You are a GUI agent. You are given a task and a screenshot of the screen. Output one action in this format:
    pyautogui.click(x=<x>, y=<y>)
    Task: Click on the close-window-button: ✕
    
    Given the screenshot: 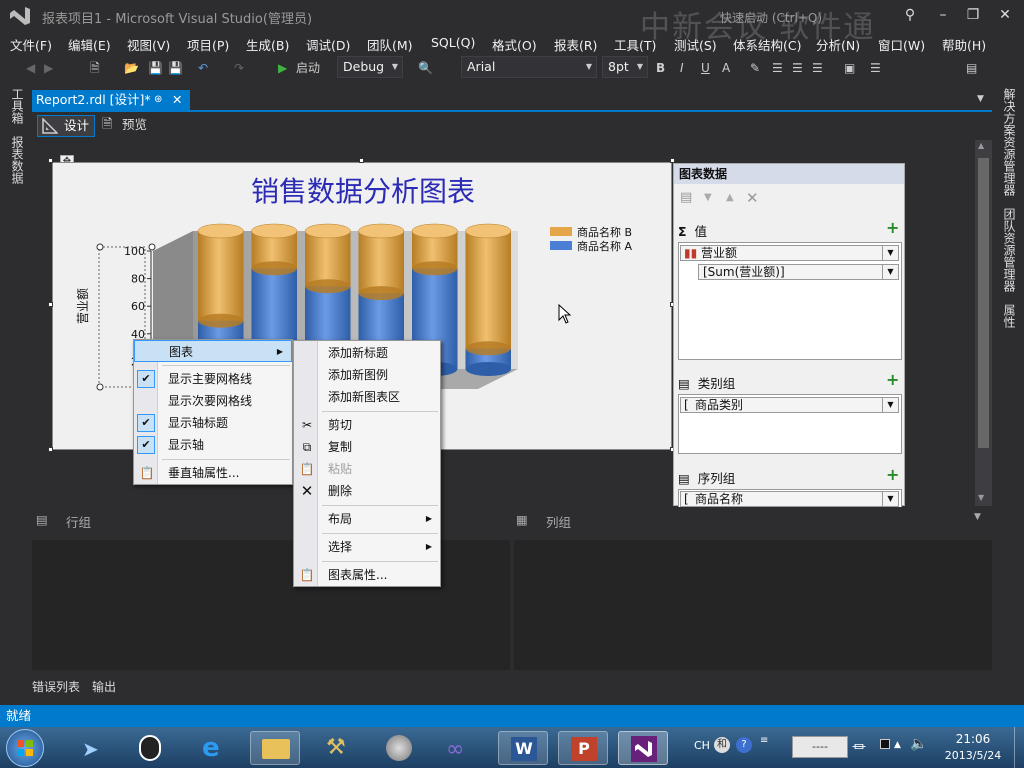 What is the action you would take?
    pyautogui.click(x=1005, y=15)
    